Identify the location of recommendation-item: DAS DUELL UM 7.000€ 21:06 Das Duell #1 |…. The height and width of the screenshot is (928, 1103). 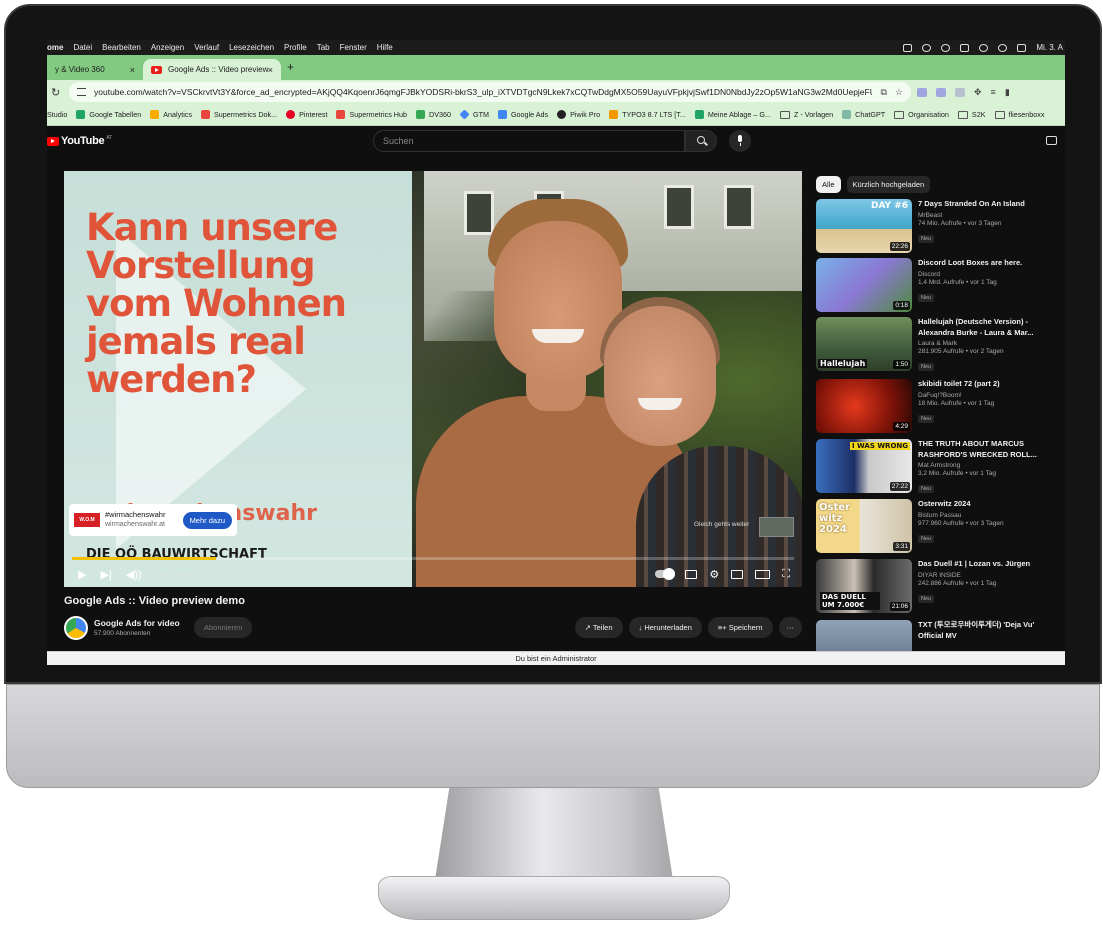
(936, 587).